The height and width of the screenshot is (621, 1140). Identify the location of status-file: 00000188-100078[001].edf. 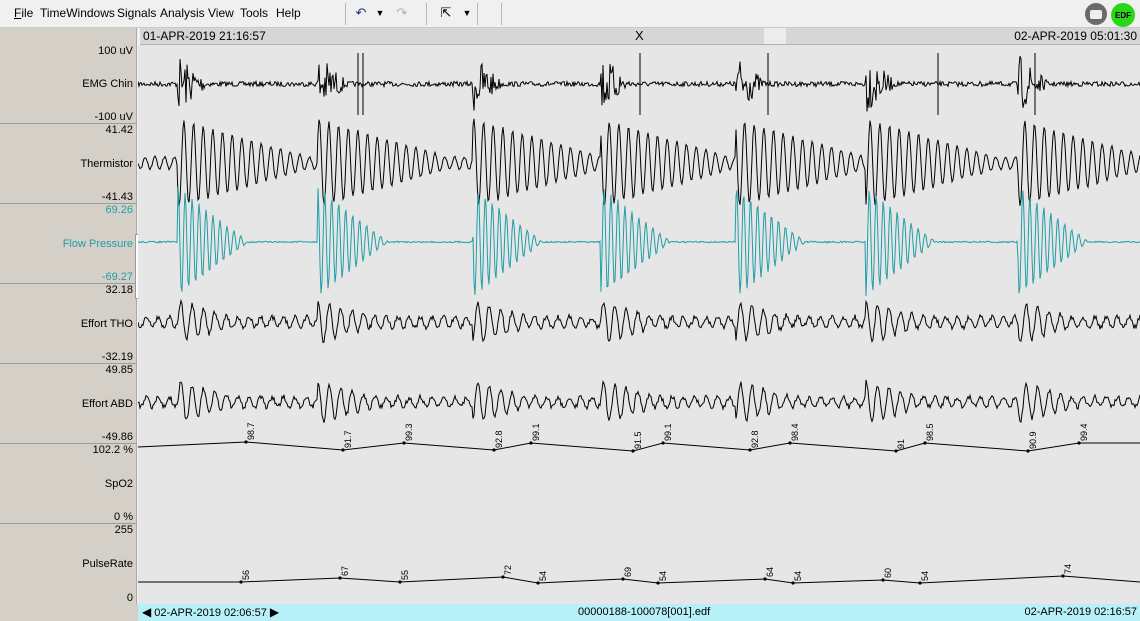
(644, 612).